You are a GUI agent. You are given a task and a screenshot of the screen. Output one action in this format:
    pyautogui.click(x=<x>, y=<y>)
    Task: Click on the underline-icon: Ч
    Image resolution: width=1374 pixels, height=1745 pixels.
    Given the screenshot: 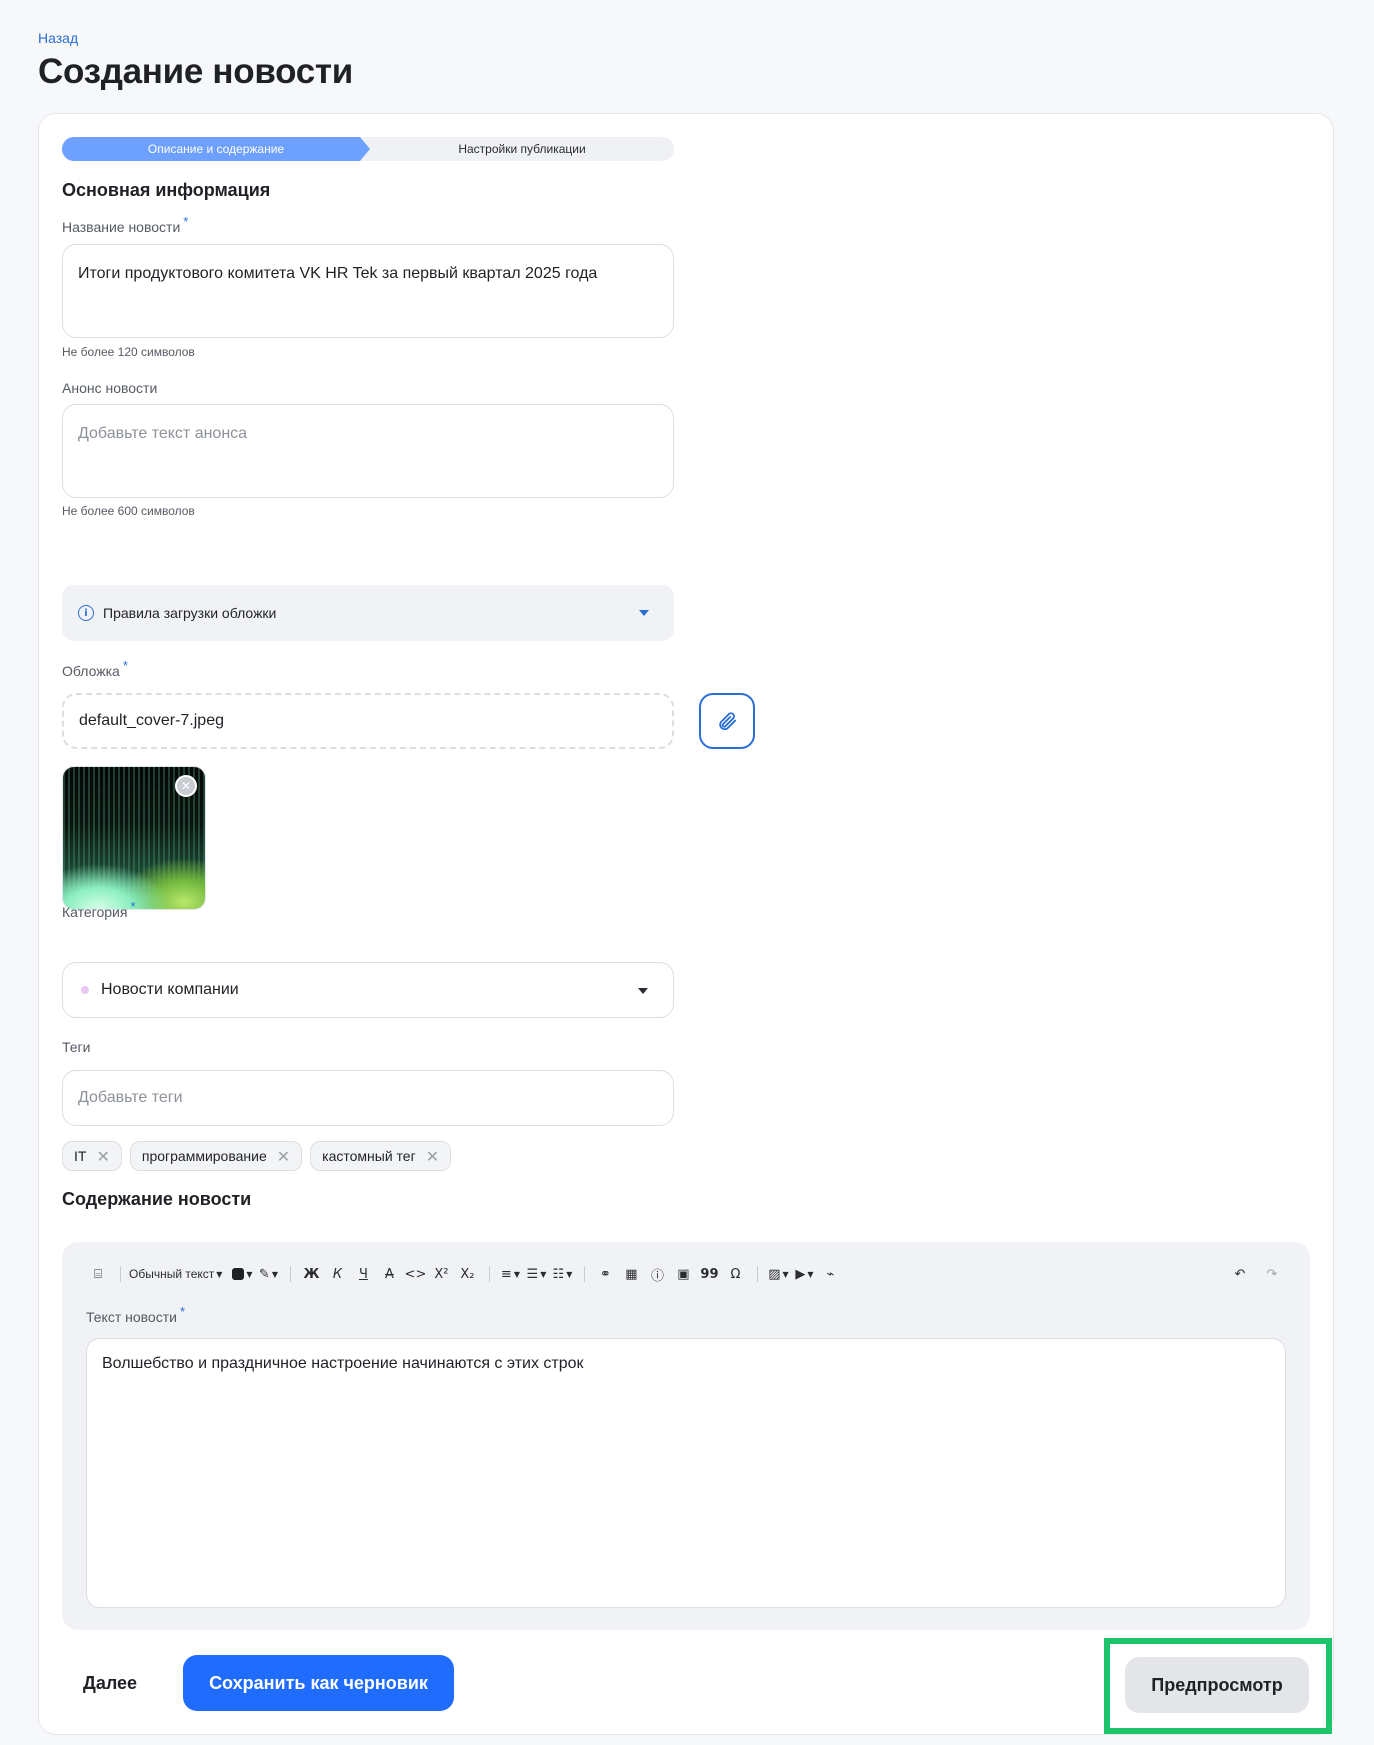 What is the action you would take?
    pyautogui.click(x=363, y=1274)
    